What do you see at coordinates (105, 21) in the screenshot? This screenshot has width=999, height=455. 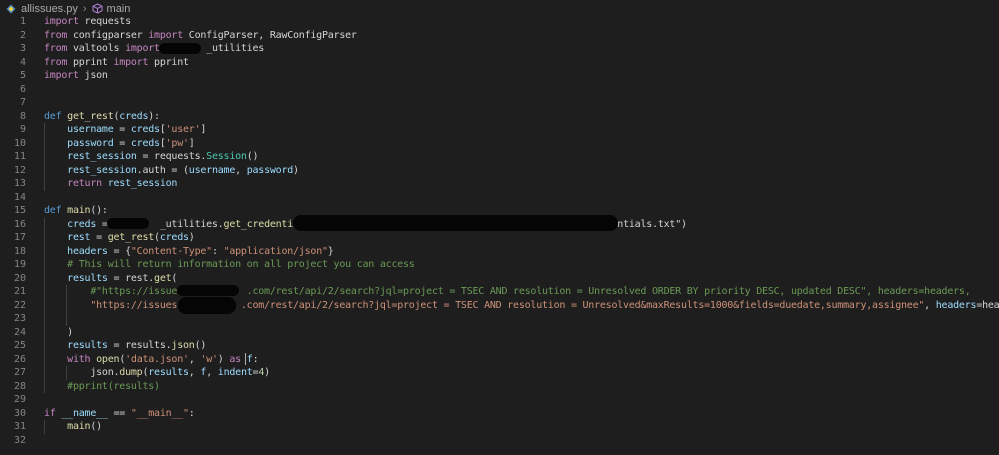 I see `code-token: requests` at bounding box center [105, 21].